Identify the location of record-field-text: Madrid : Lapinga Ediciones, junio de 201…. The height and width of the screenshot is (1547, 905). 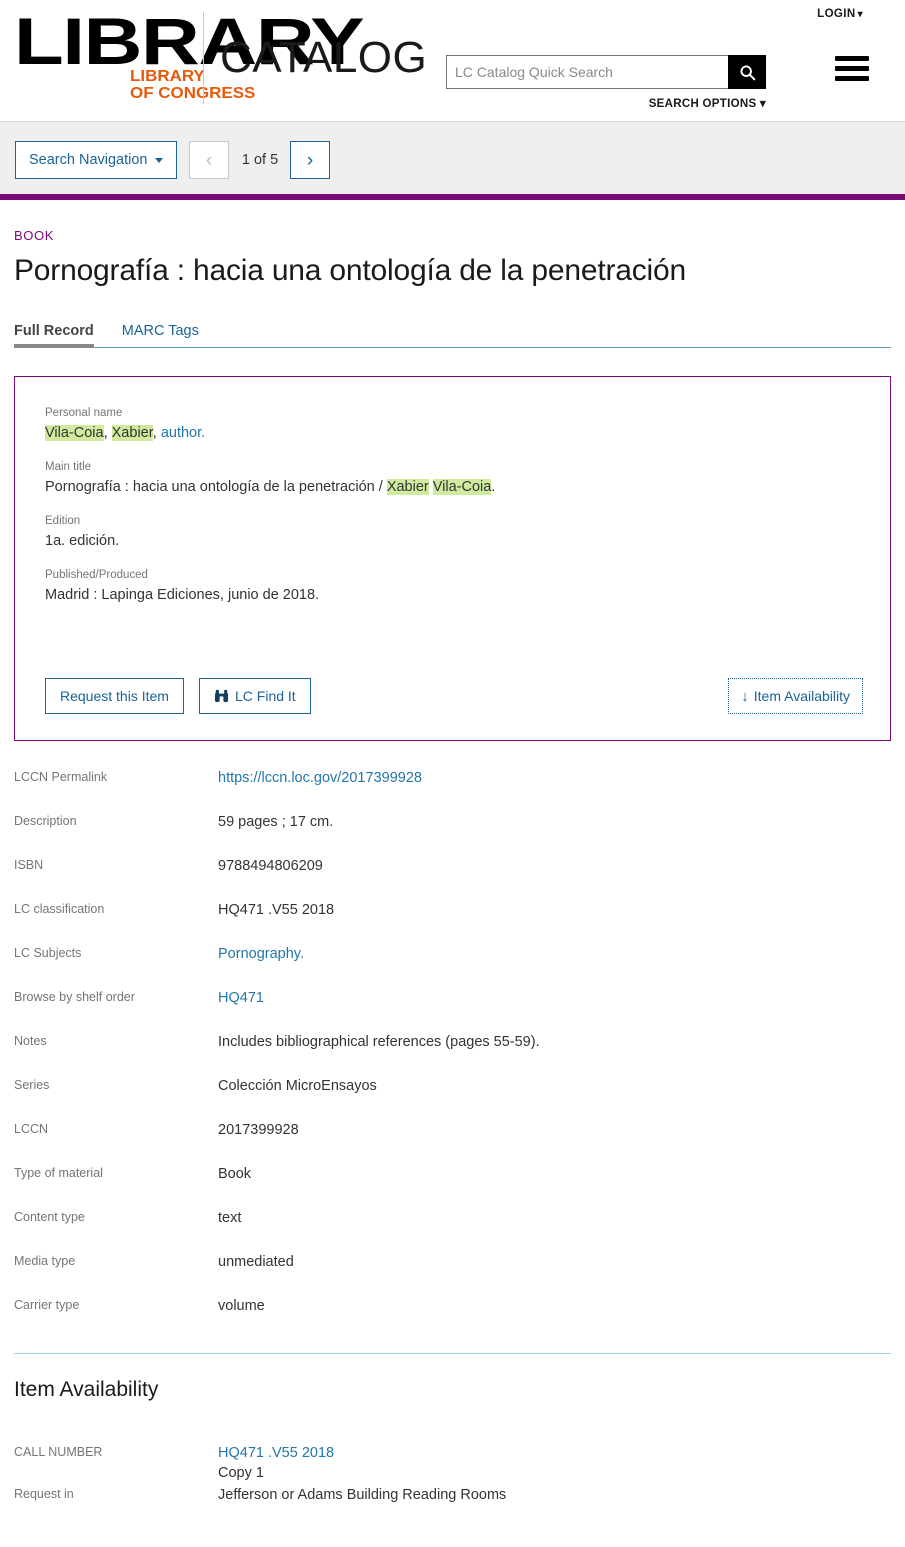
(182, 595).